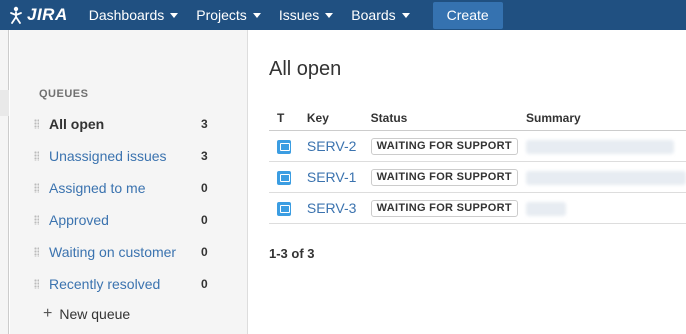 This screenshot has width=686, height=334. What do you see at coordinates (338, 118) in the screenshot?
I see `column-header-key: Key` at bounding box center [338, 118].